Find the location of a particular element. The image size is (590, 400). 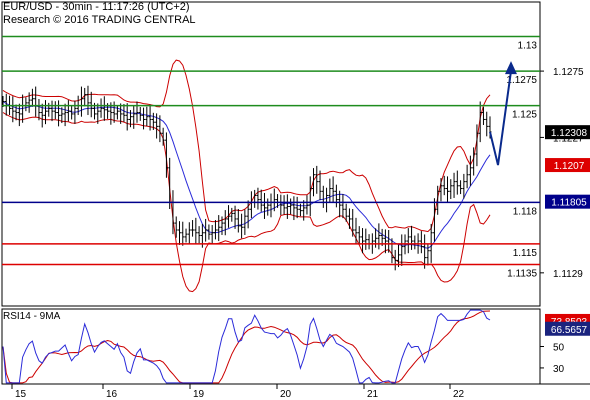

x-tick-label: 20 is located at coordinates (286, 394).